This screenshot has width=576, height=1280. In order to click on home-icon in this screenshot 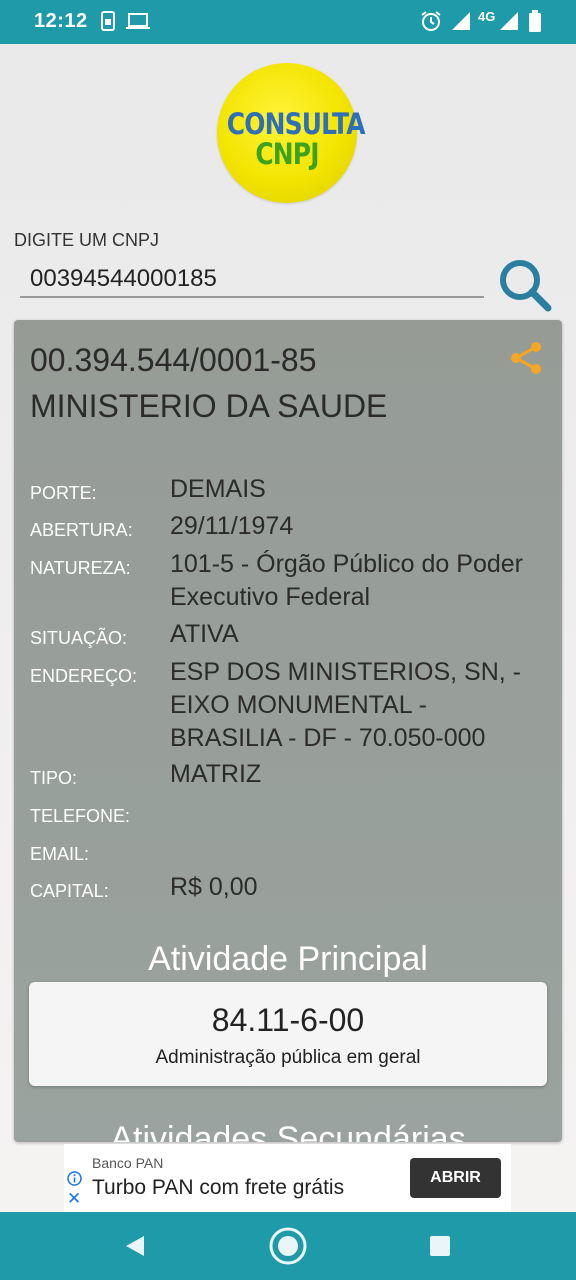, I will do `click(288, 1246)`.